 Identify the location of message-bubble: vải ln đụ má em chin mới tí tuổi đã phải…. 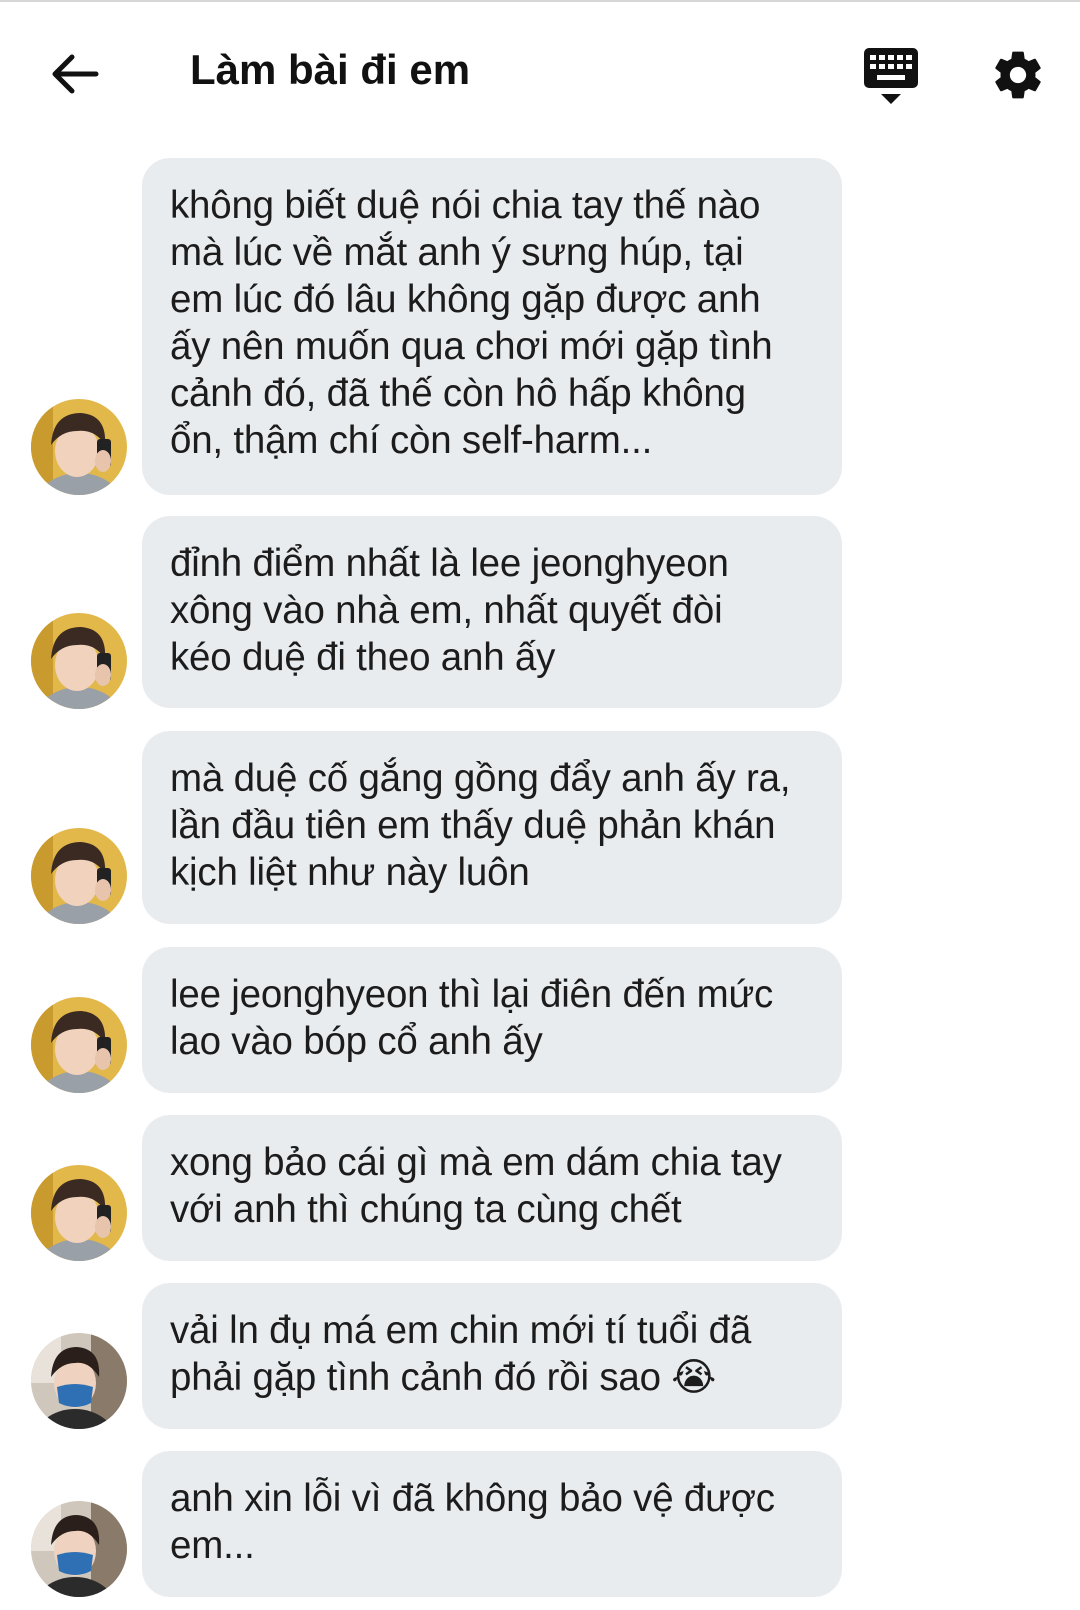
(492, 1356).